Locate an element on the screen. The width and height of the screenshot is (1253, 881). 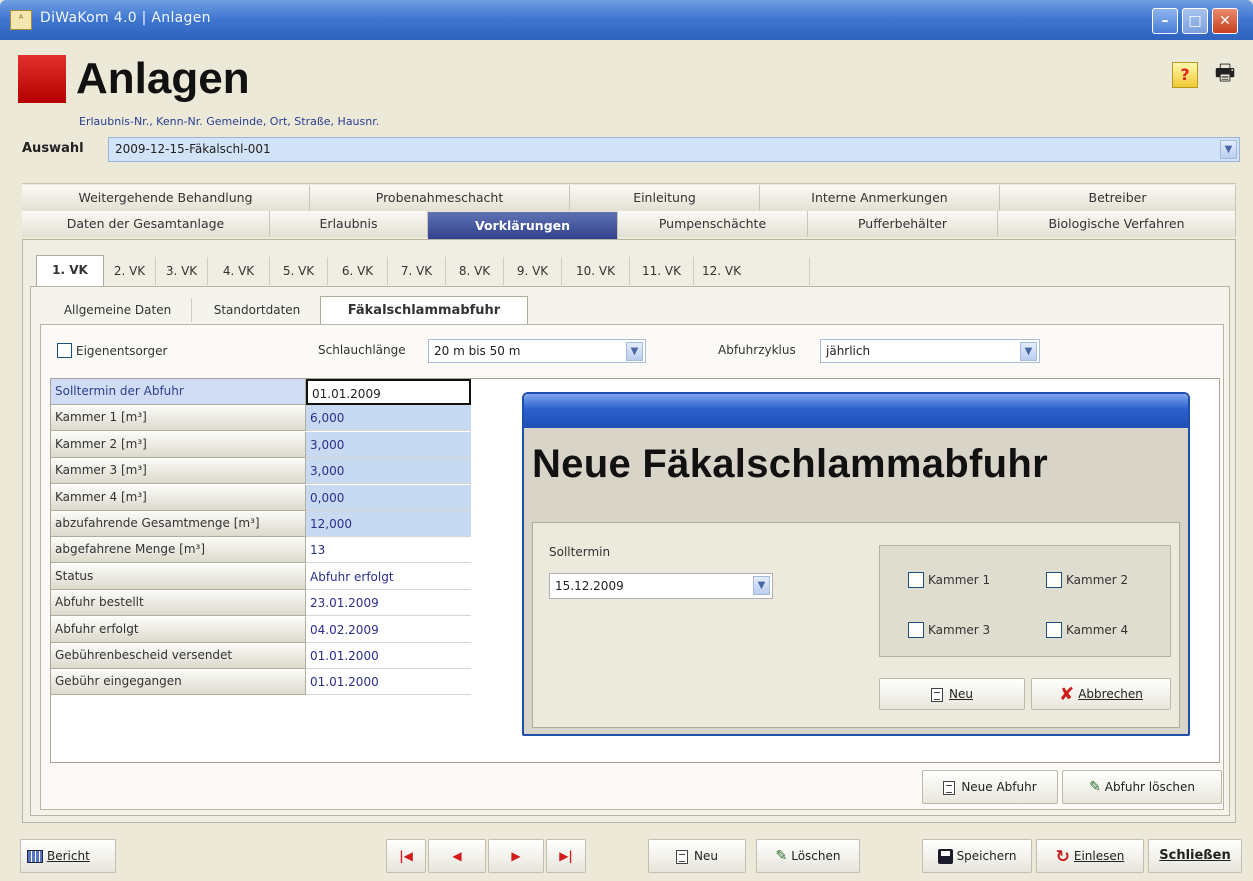
schliessen-button: Schließen is located at coordinates (1195, 856).